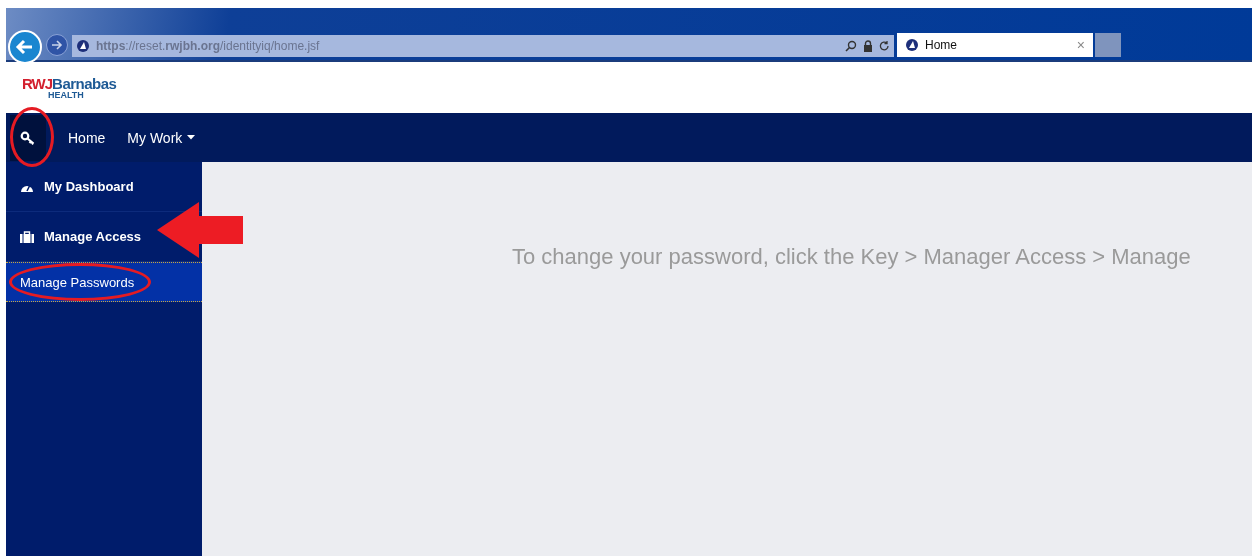  I want to click on close-tab-button: ×, so click(1080, 45).